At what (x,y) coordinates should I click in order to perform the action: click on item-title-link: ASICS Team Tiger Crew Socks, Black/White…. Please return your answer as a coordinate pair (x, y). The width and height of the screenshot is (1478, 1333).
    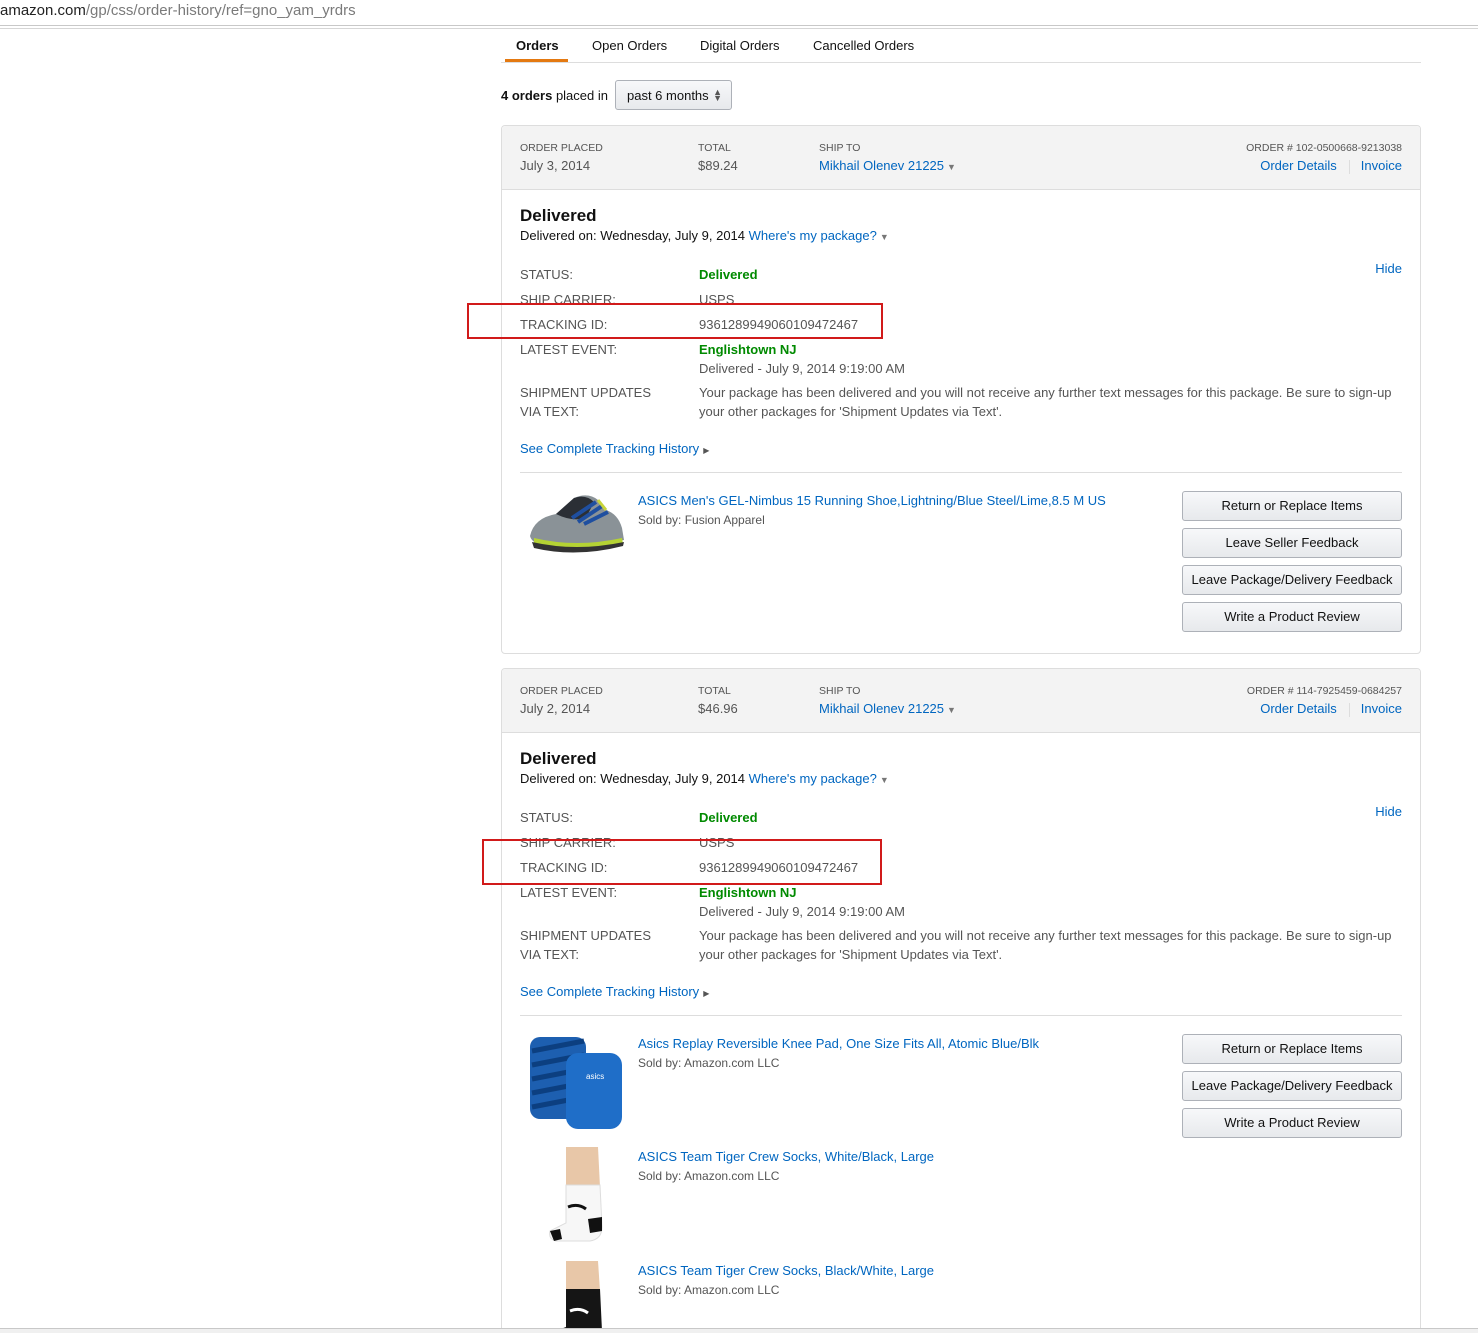
    Looking at the image, I should click on (786, 1270).